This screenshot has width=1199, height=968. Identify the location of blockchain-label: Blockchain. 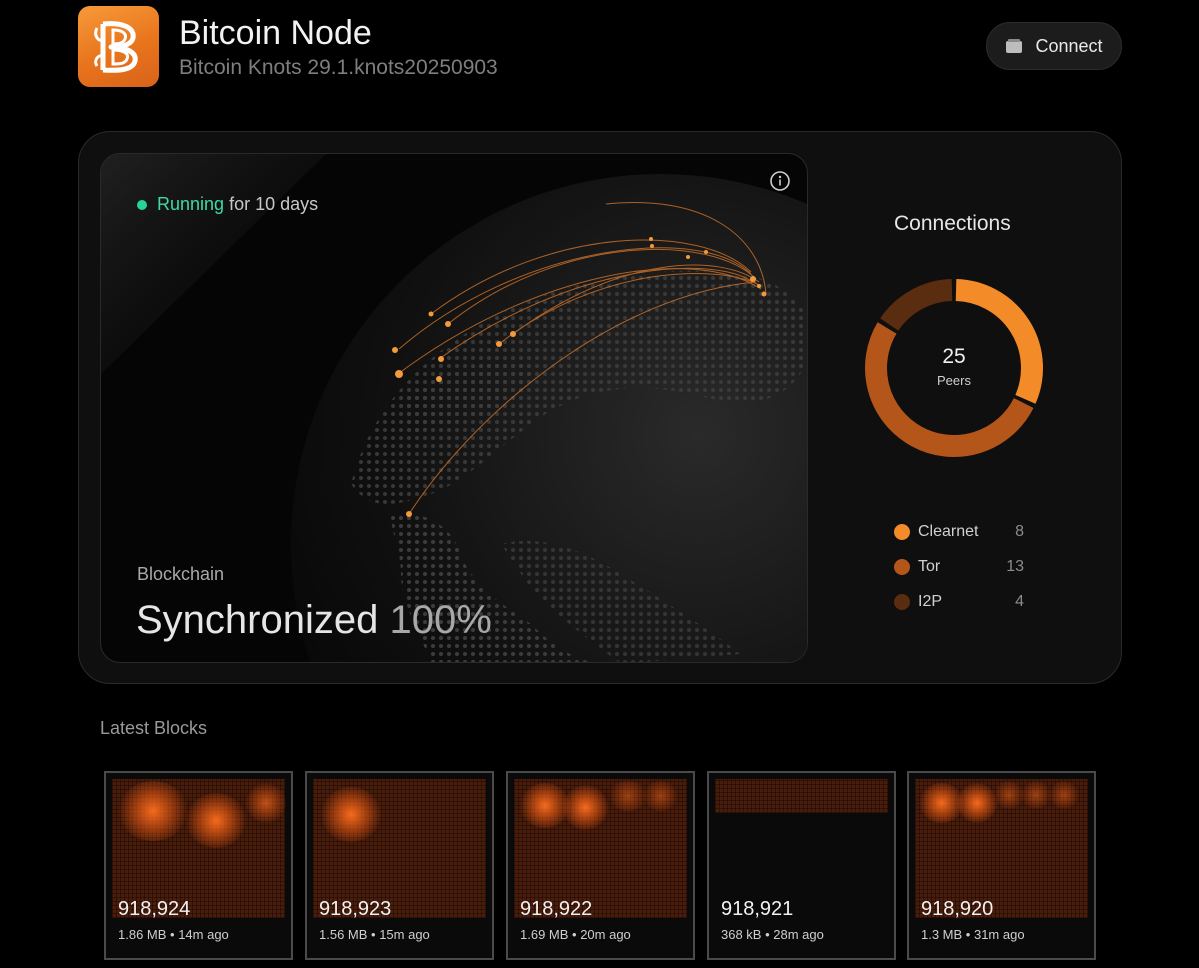
(181, 574).